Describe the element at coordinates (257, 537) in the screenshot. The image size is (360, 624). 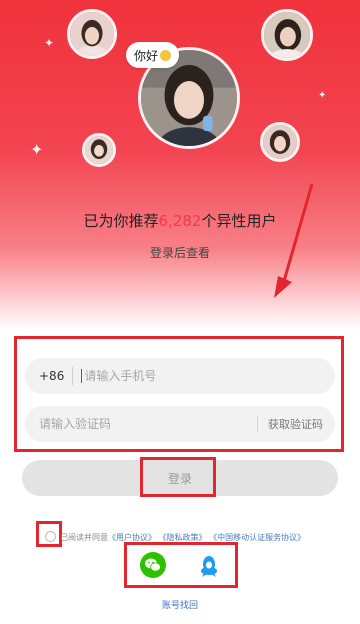
I see `mobile-auth-agreement-link: 《中国移动认证服务协议》` at that location.